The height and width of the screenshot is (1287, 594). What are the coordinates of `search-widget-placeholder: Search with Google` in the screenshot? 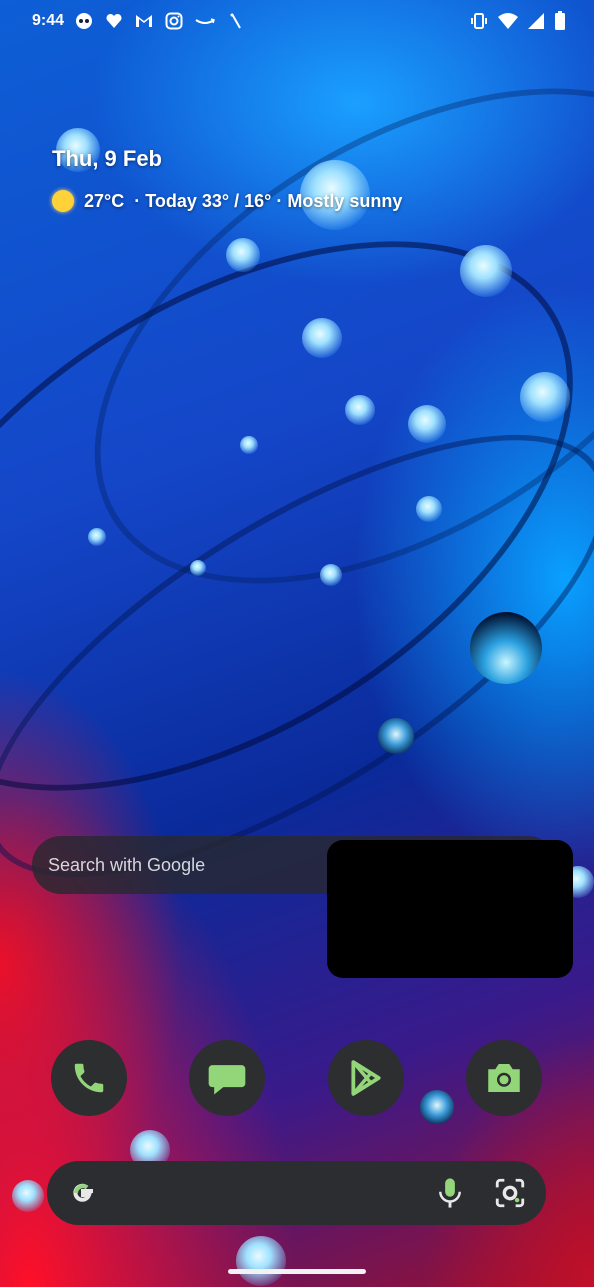 It's located at (127, 864).